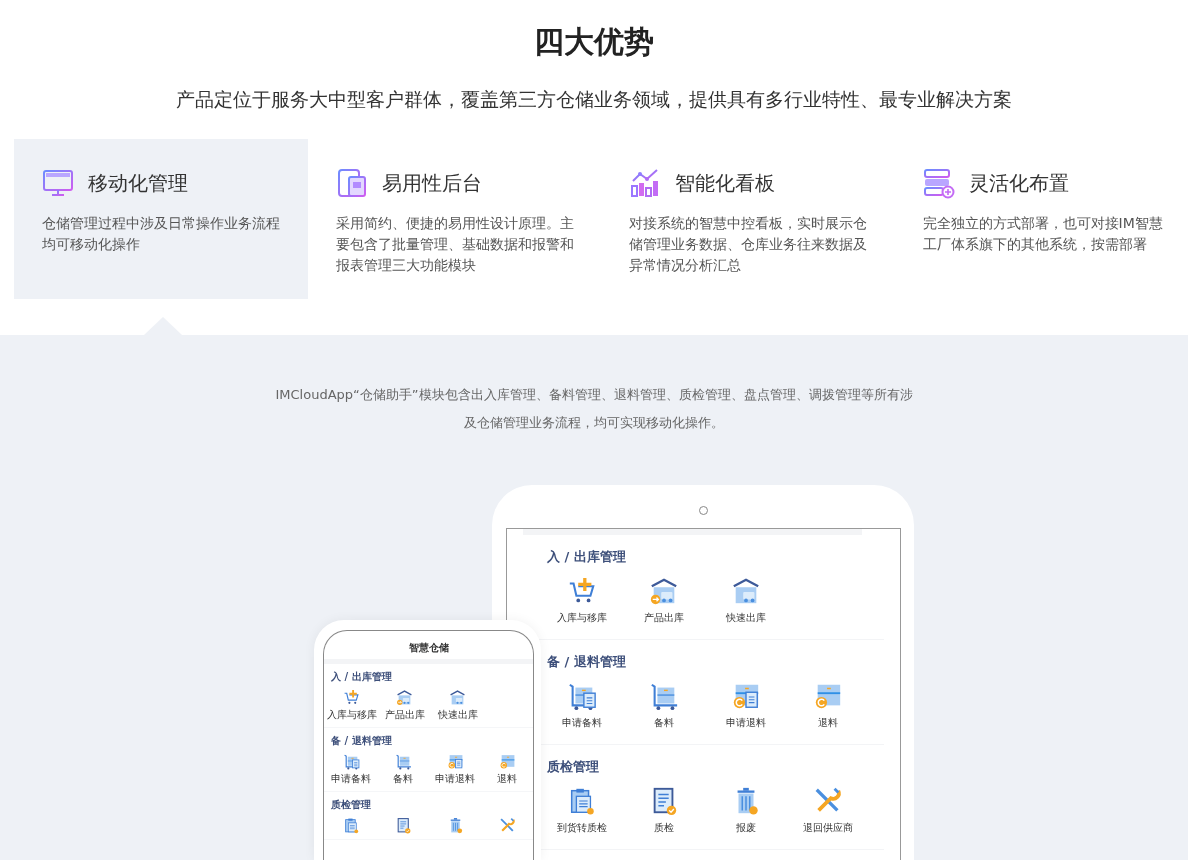 The height and width of the screenshot is (860, 1188). I want to click on feature-title: 移动化管理, so click(138, 183).